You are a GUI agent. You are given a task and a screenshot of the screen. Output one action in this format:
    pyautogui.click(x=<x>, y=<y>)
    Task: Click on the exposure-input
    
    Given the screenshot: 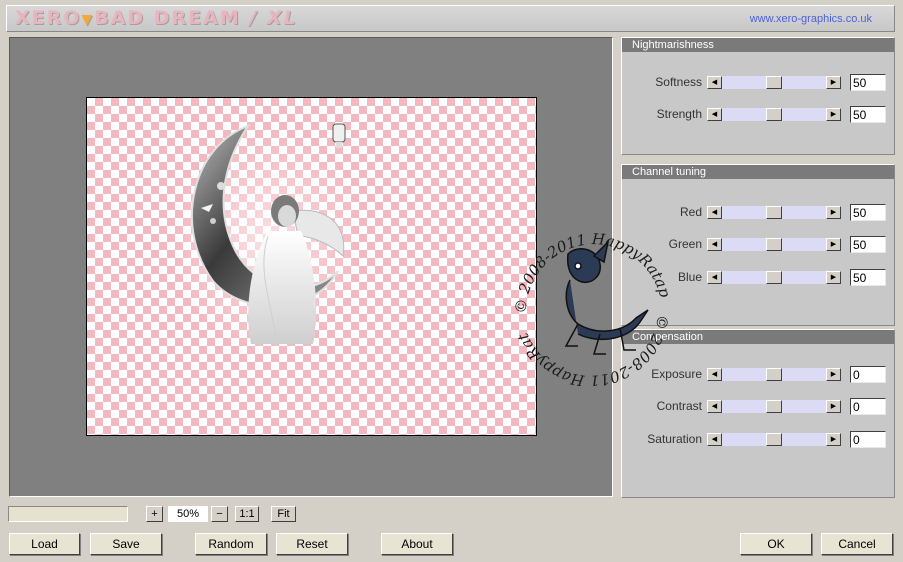 What is the action you would take?
    pyautogui.click(x=868, y=374)
    